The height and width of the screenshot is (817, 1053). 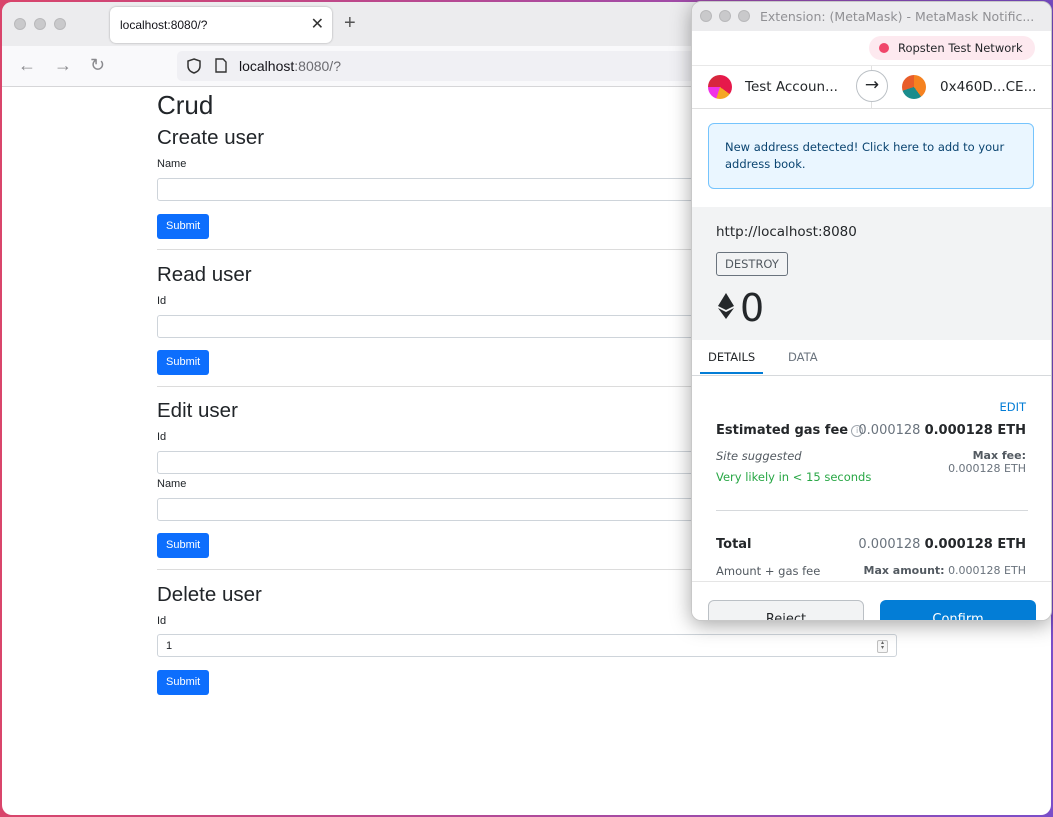 I want to click on page-icon, so click(x=221, y=65).